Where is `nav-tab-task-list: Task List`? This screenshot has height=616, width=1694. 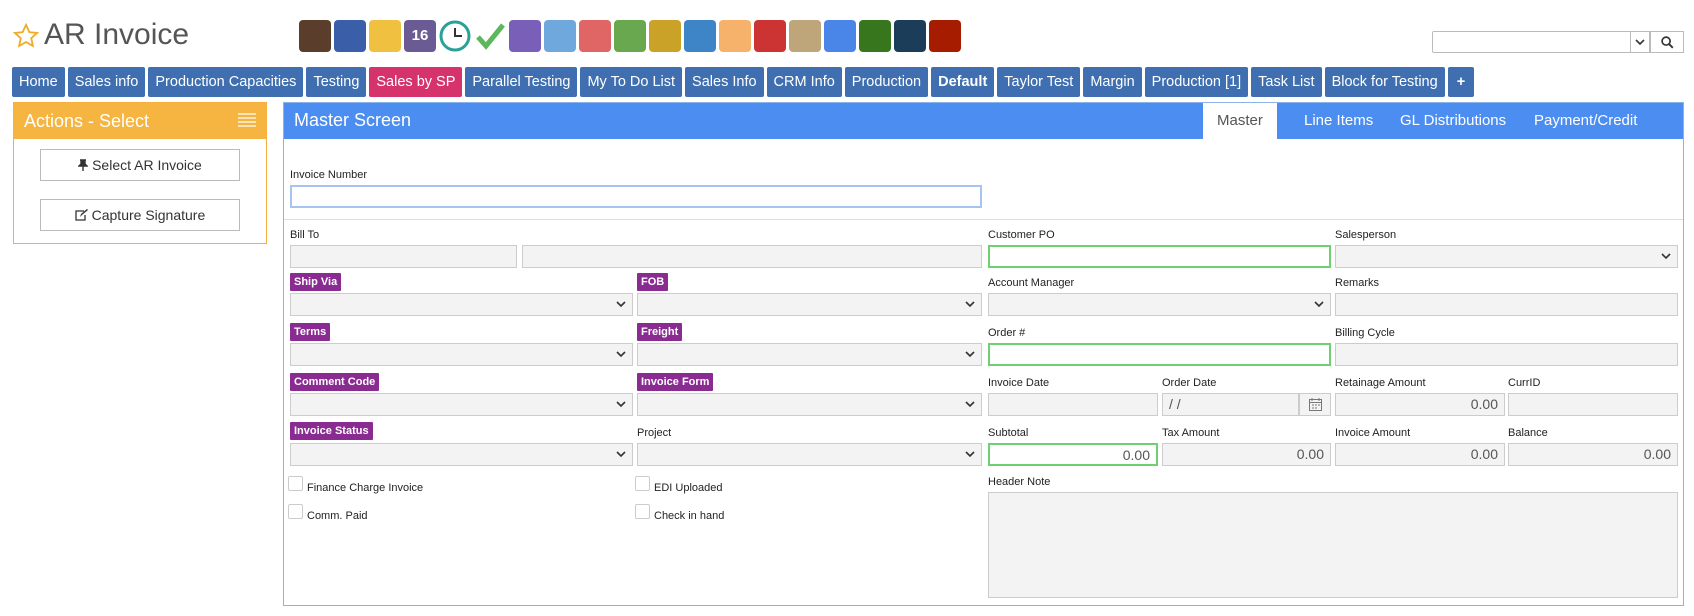
nav-tab-task-list: Task List is located at coordinates (1286, 82).